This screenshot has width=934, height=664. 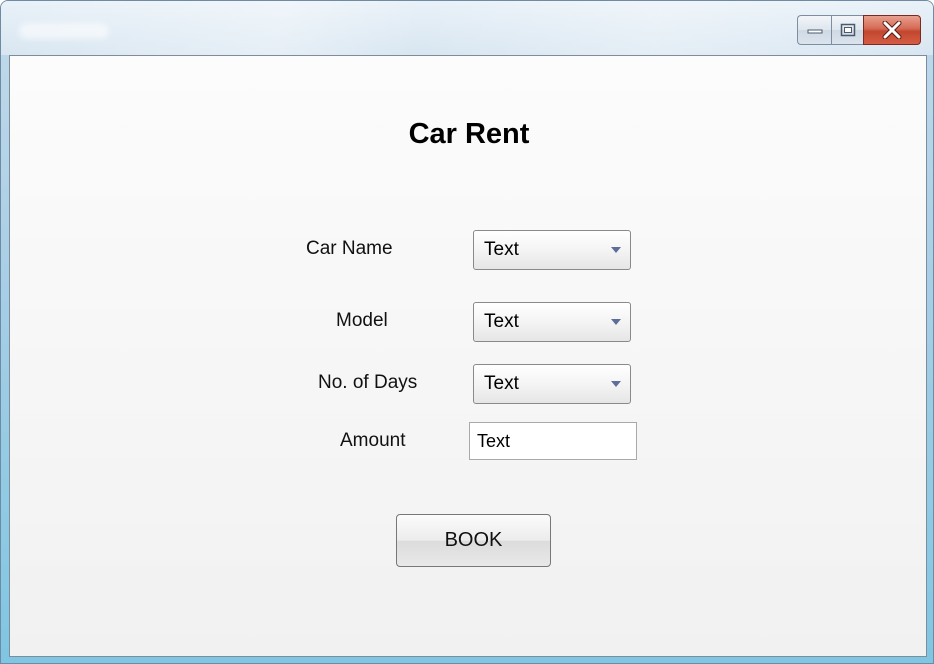 I want to click on close-icon, so click(x=892, y=30).